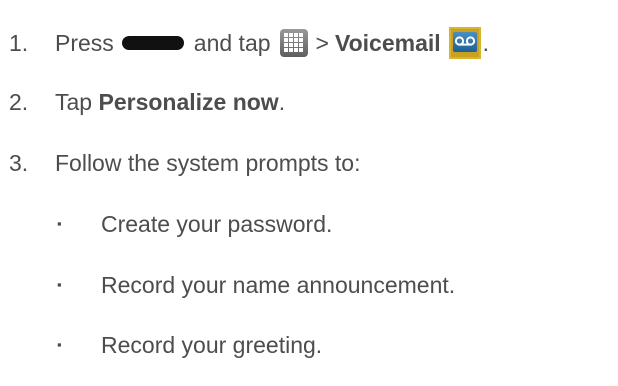 The image size is (618, 386). I want to click on step-text: Follow the system prompts to:, so click(208, 163).